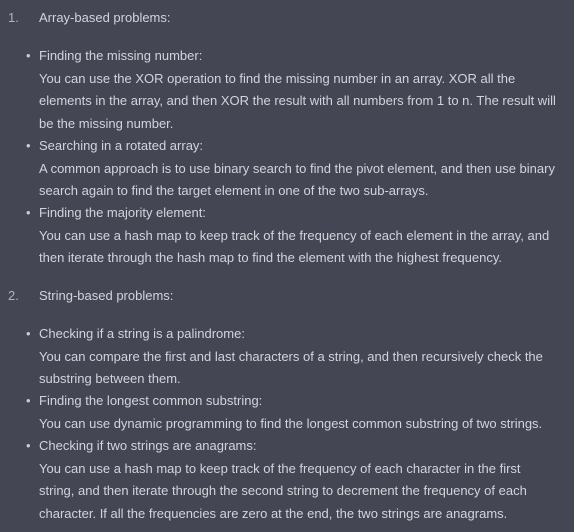 The image size is (574, 532). Describe the element at coordinates (105, 17) in the screenshot. I see `section-title: Array-based problems:` at that location.